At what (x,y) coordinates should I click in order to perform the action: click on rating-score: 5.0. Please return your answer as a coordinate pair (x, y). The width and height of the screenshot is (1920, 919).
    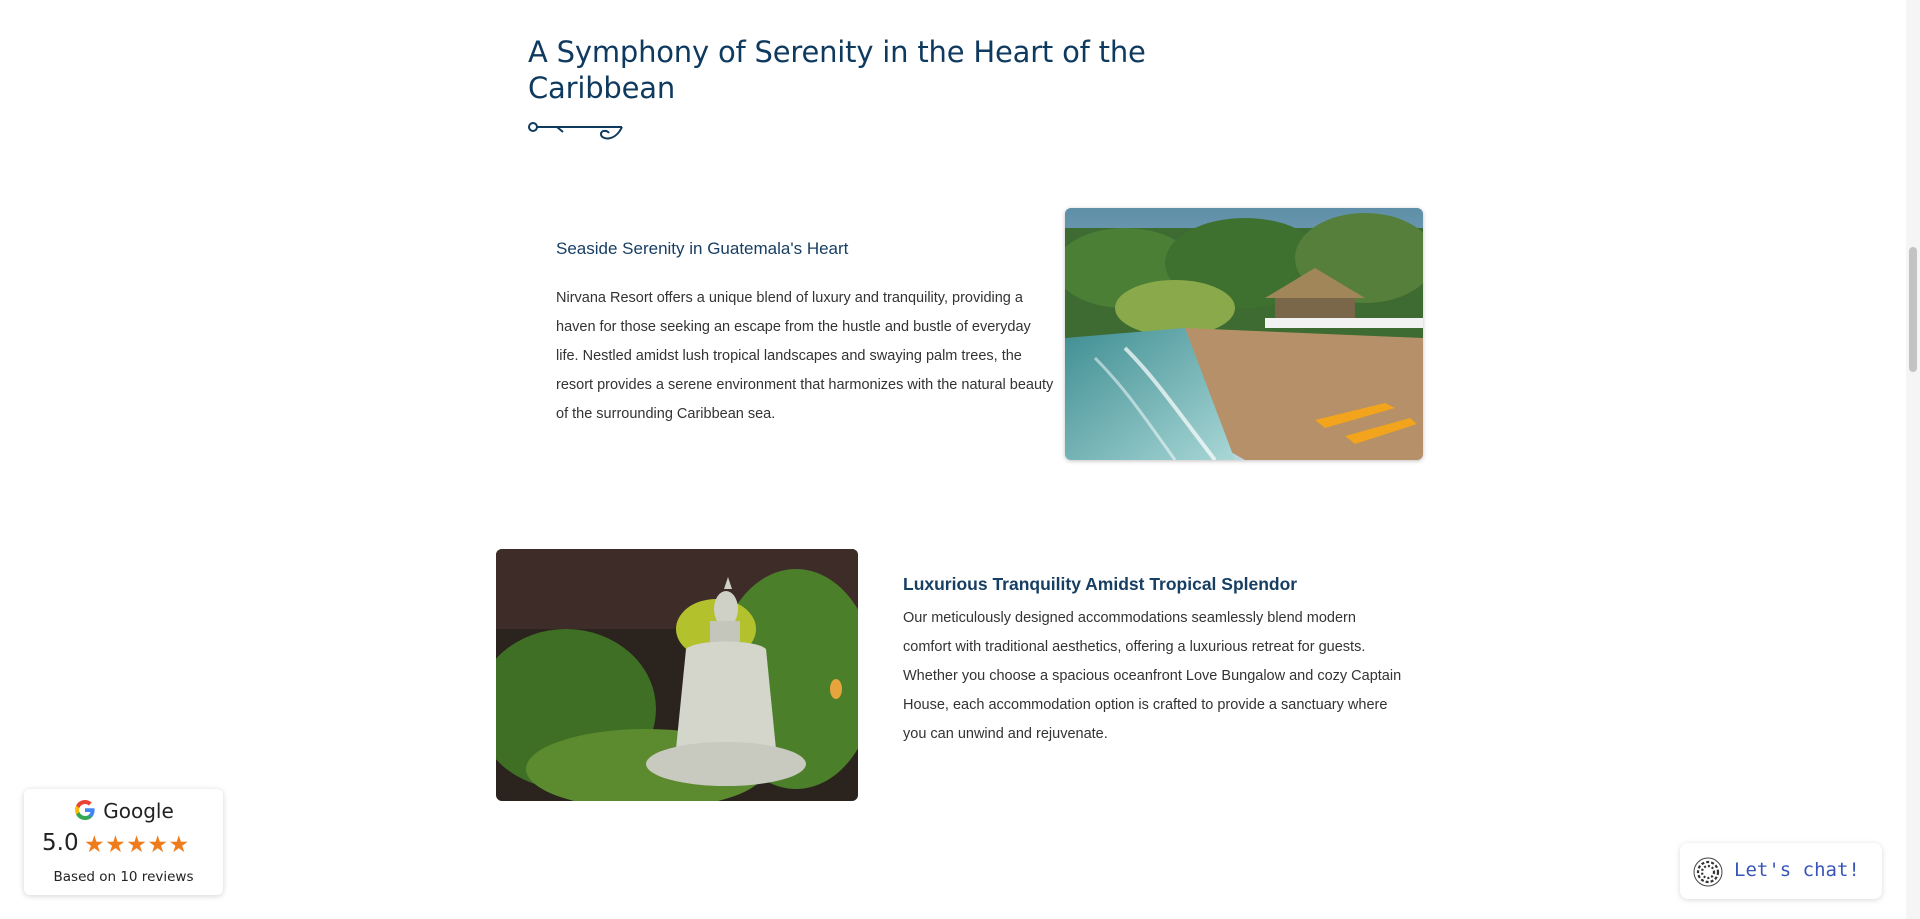
    Looking at the image, I should click on (60, 843).